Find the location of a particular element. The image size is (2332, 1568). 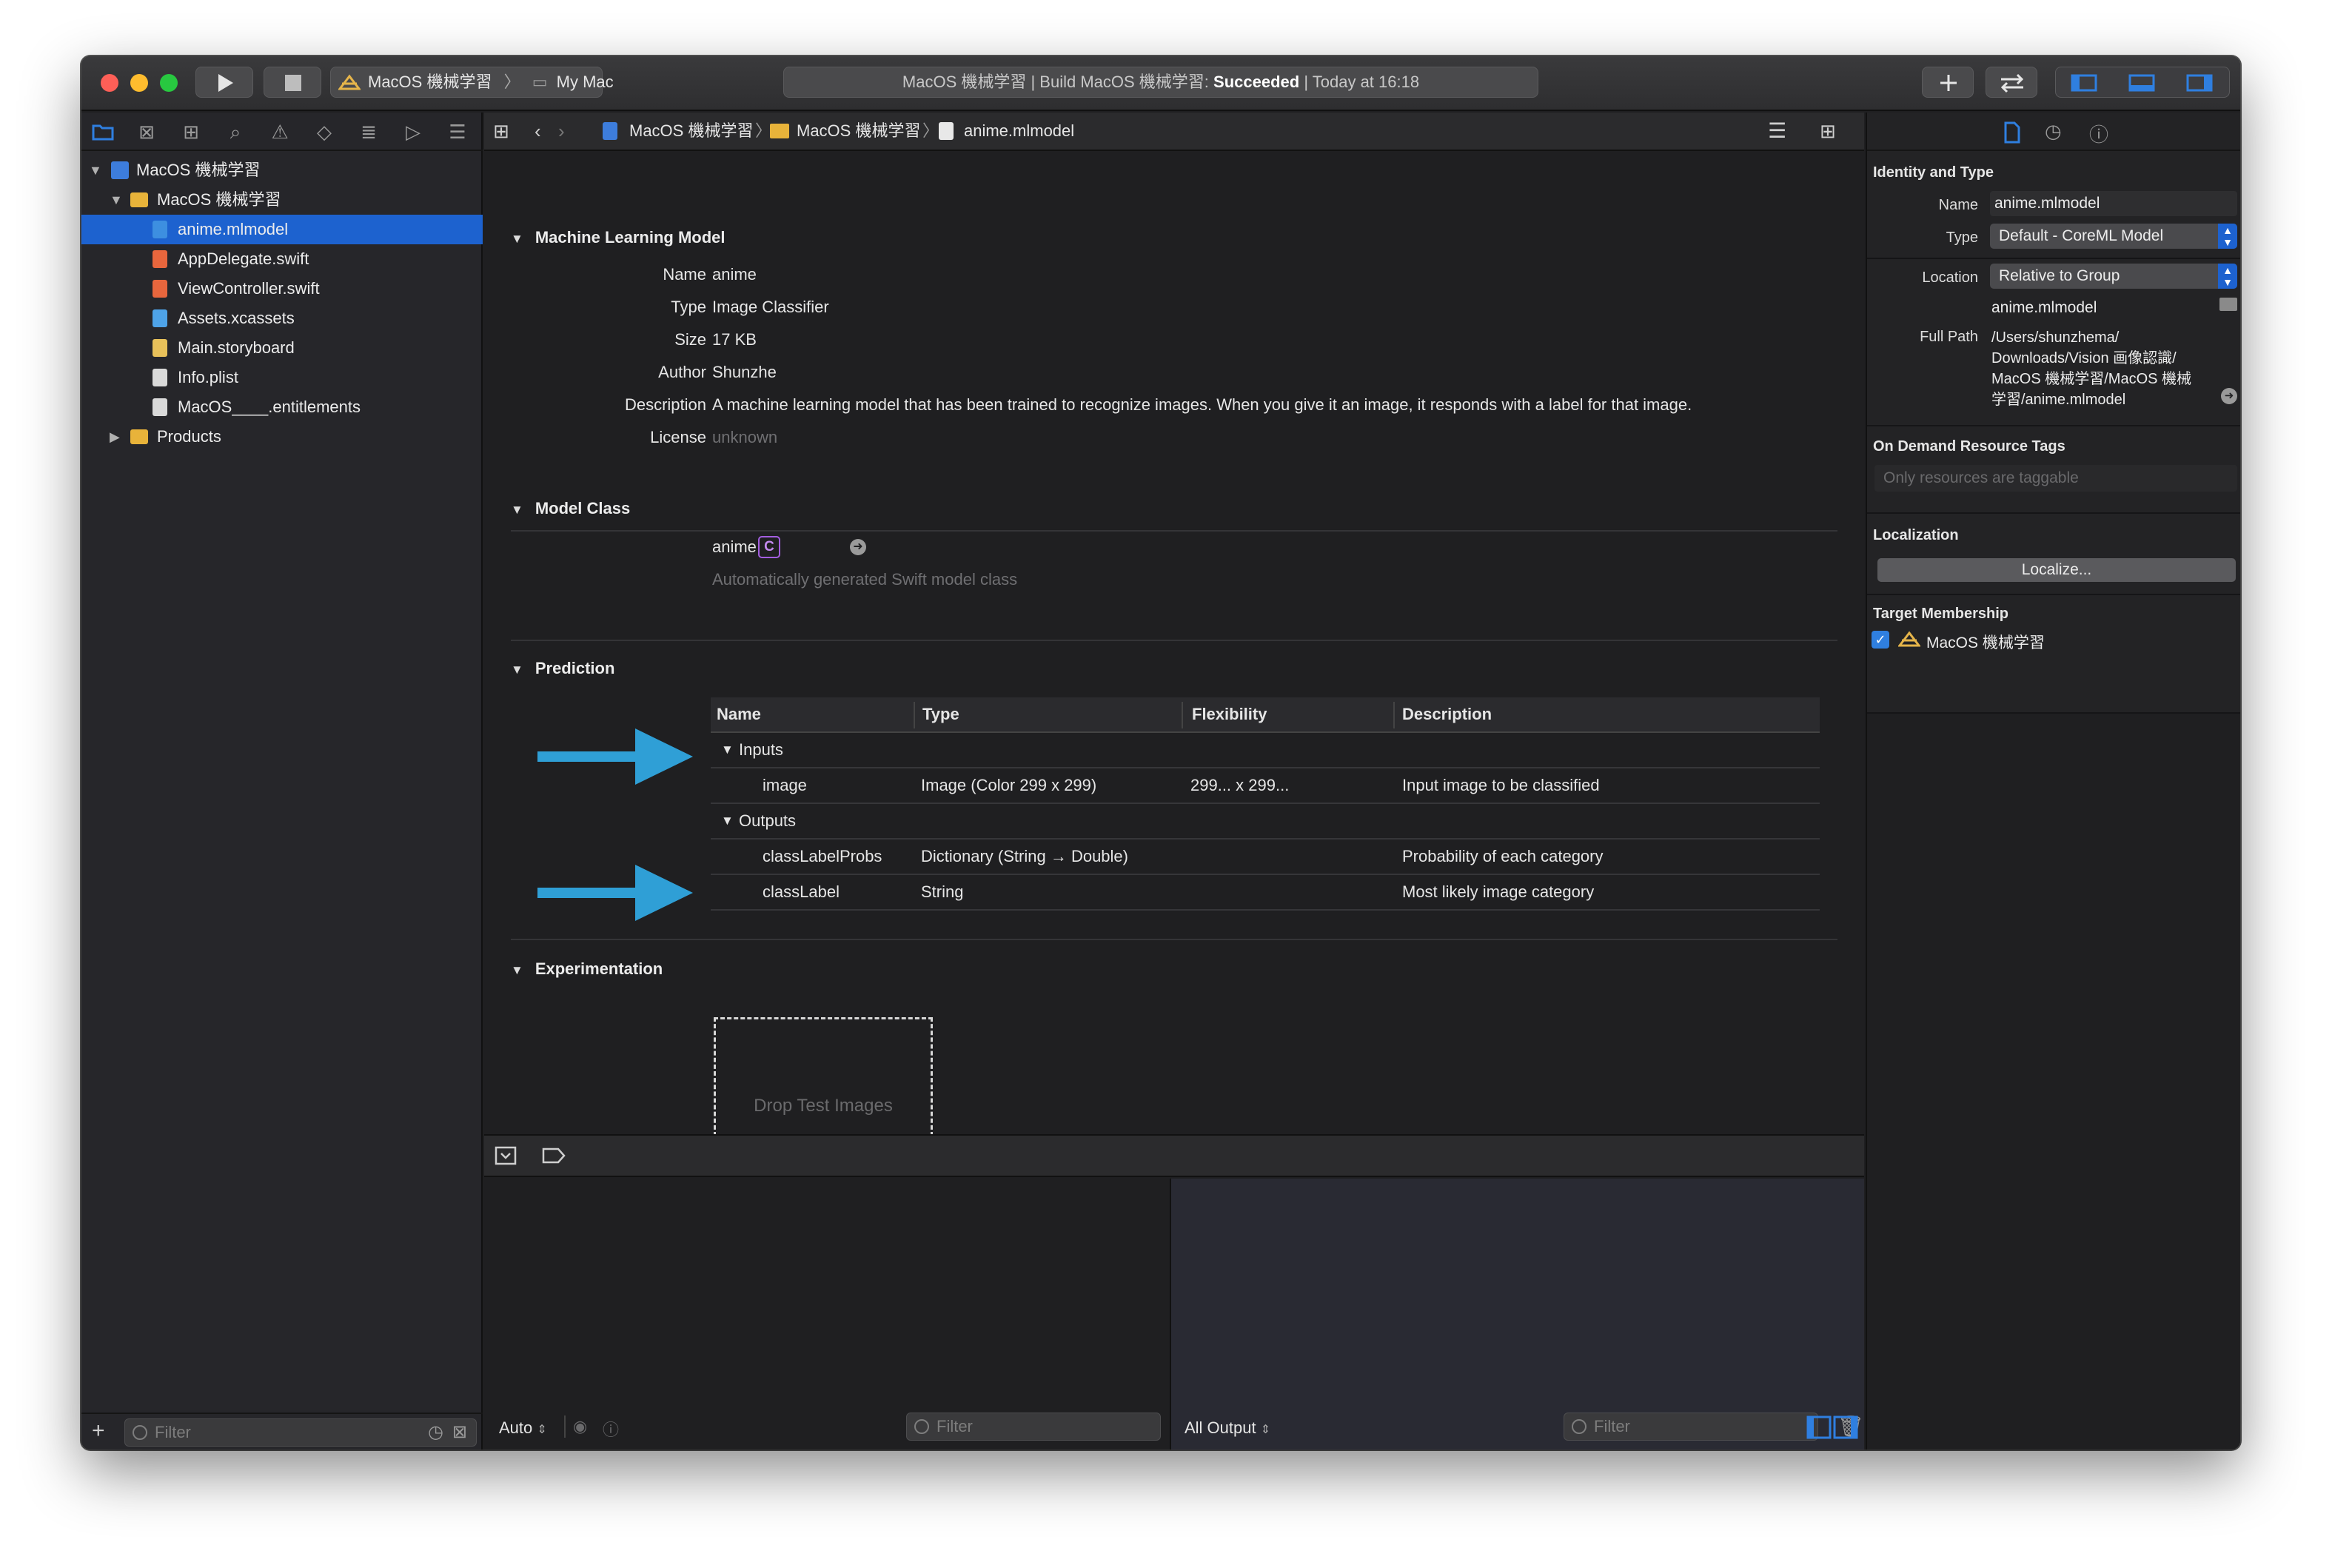

inspector-panel-icon is located at coordinates (2199, 83).